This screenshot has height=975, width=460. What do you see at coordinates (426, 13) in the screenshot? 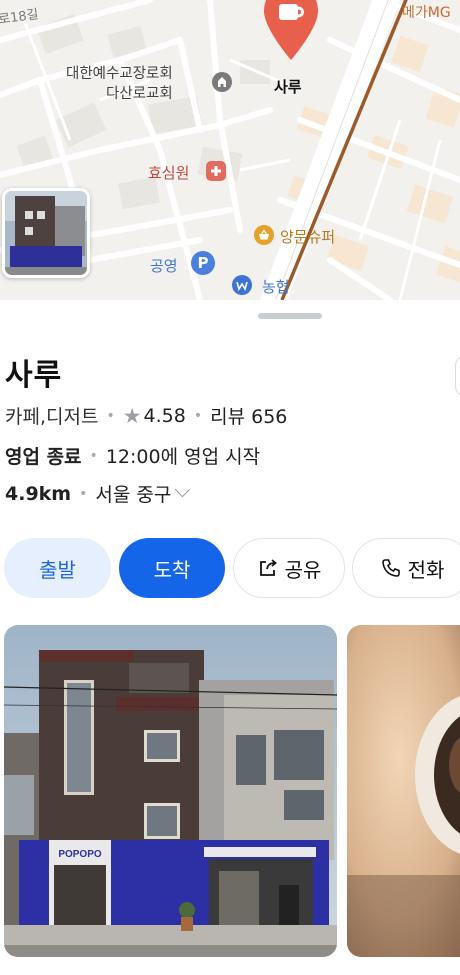
I see `cafe-edge-label: 메가MG` at bounding box center [426, 13].